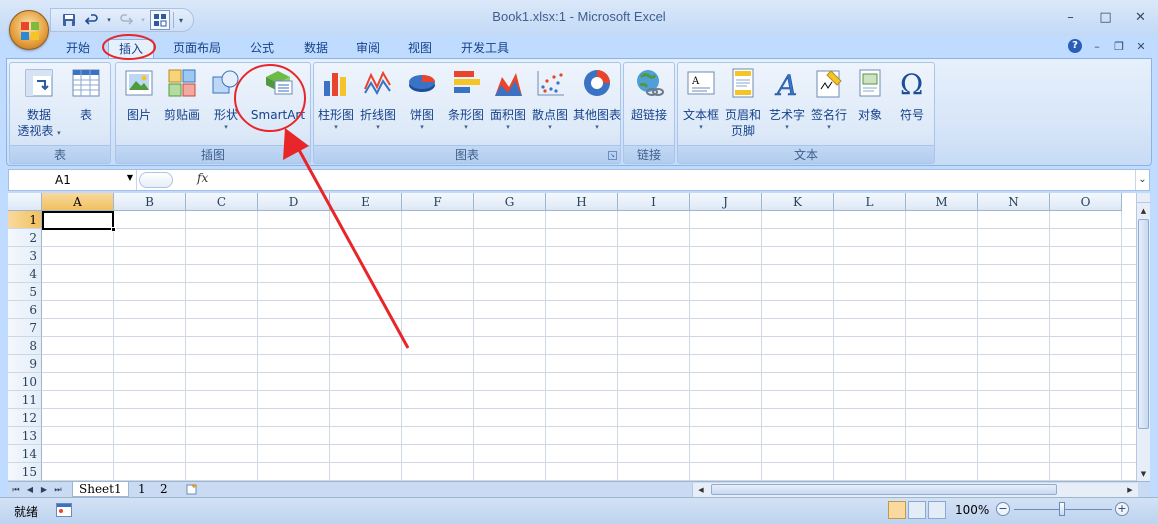 The image size is (1158, 524). Describe the element at coordinates (25, 346) in the screenshot. I see `row-header: 8` at that location.